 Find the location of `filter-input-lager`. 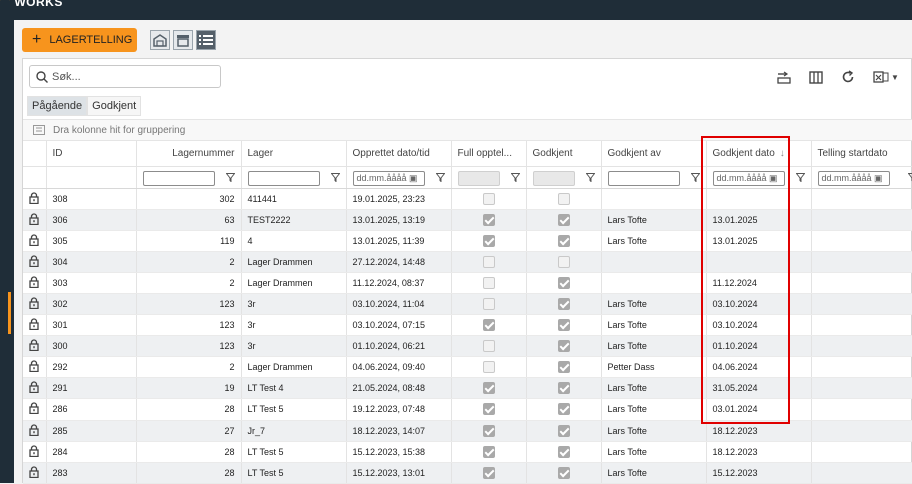

filter-input-lager is located at coordinates (284, 178).